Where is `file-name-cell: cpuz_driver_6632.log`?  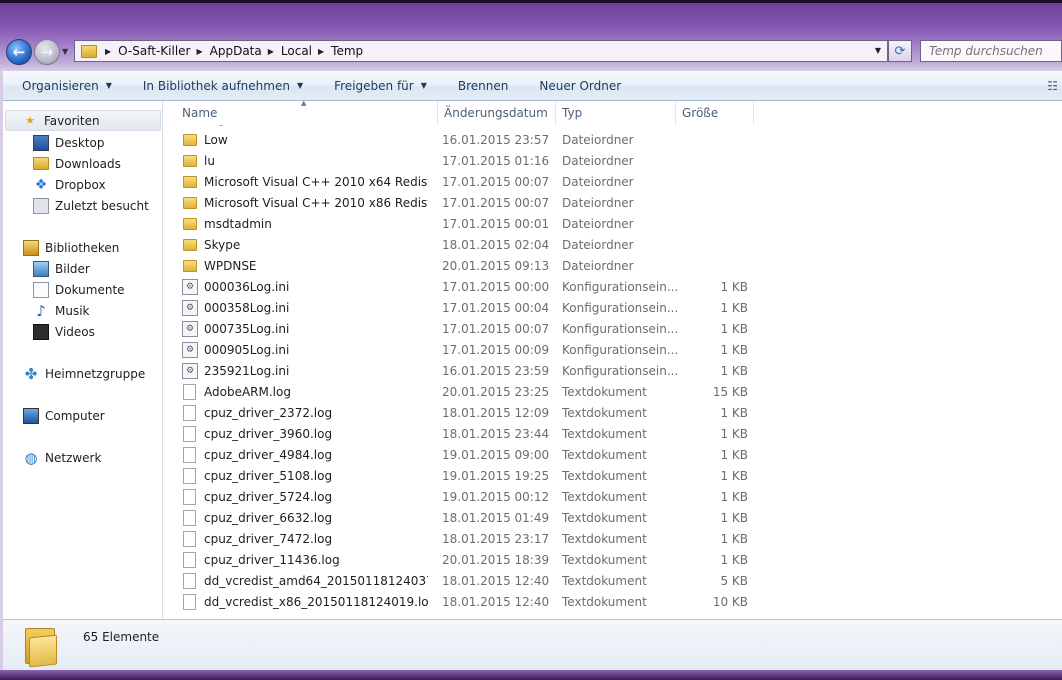
file-name-cell: cpuz_driver_6632.log is located at coordinates (305, 517).